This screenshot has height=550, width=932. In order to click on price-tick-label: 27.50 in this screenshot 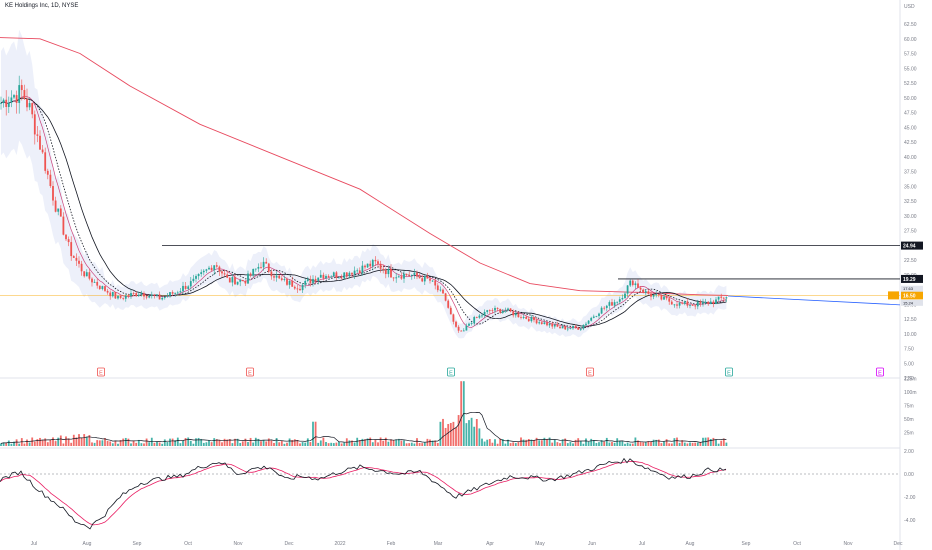, I will do `click(910, 232)`.